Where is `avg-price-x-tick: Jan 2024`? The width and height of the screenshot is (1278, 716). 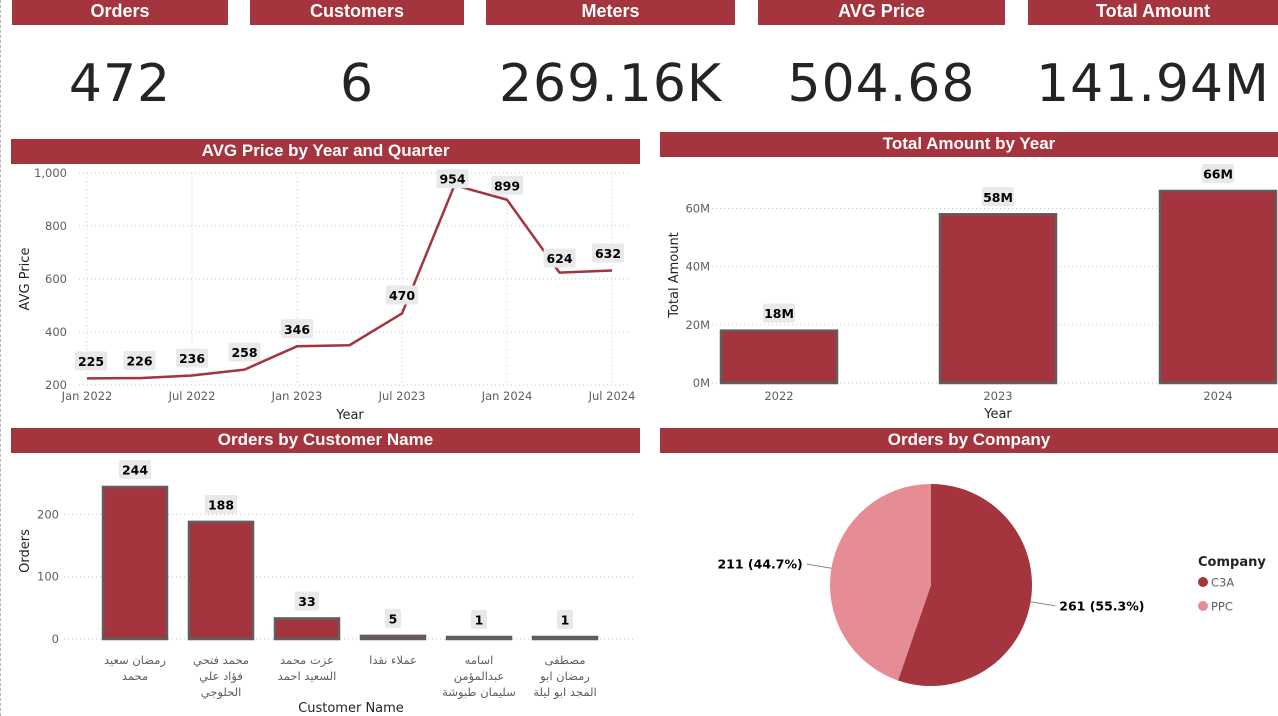 avg-price-x-tick: Jan 2024 is located at coordinates (507, 396).